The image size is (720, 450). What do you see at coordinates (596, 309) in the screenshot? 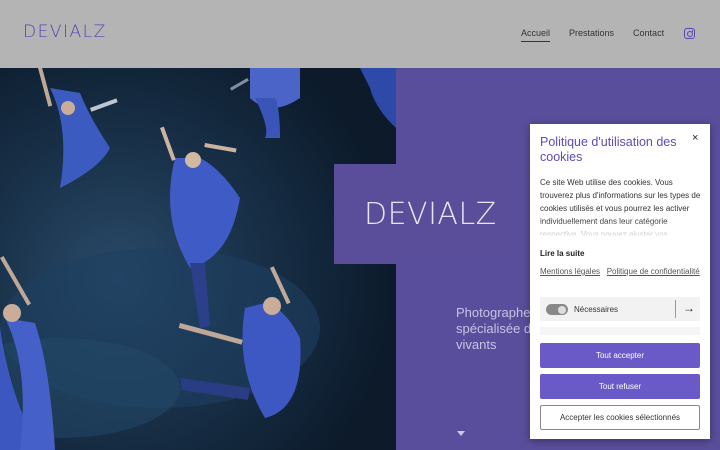
I see `necessary-label: Nécessaires` at bounding box center [596, 309].